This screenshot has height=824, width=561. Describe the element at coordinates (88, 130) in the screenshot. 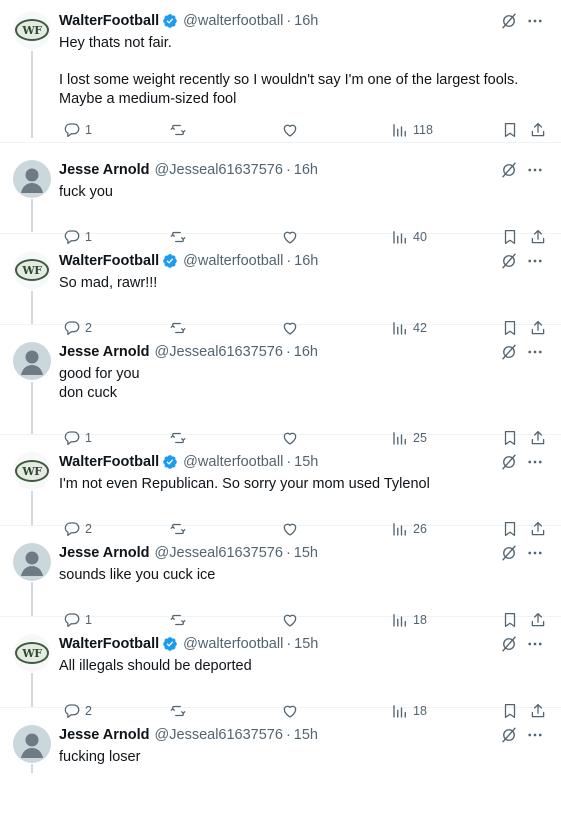

I see `reply-count: 1` at that location.